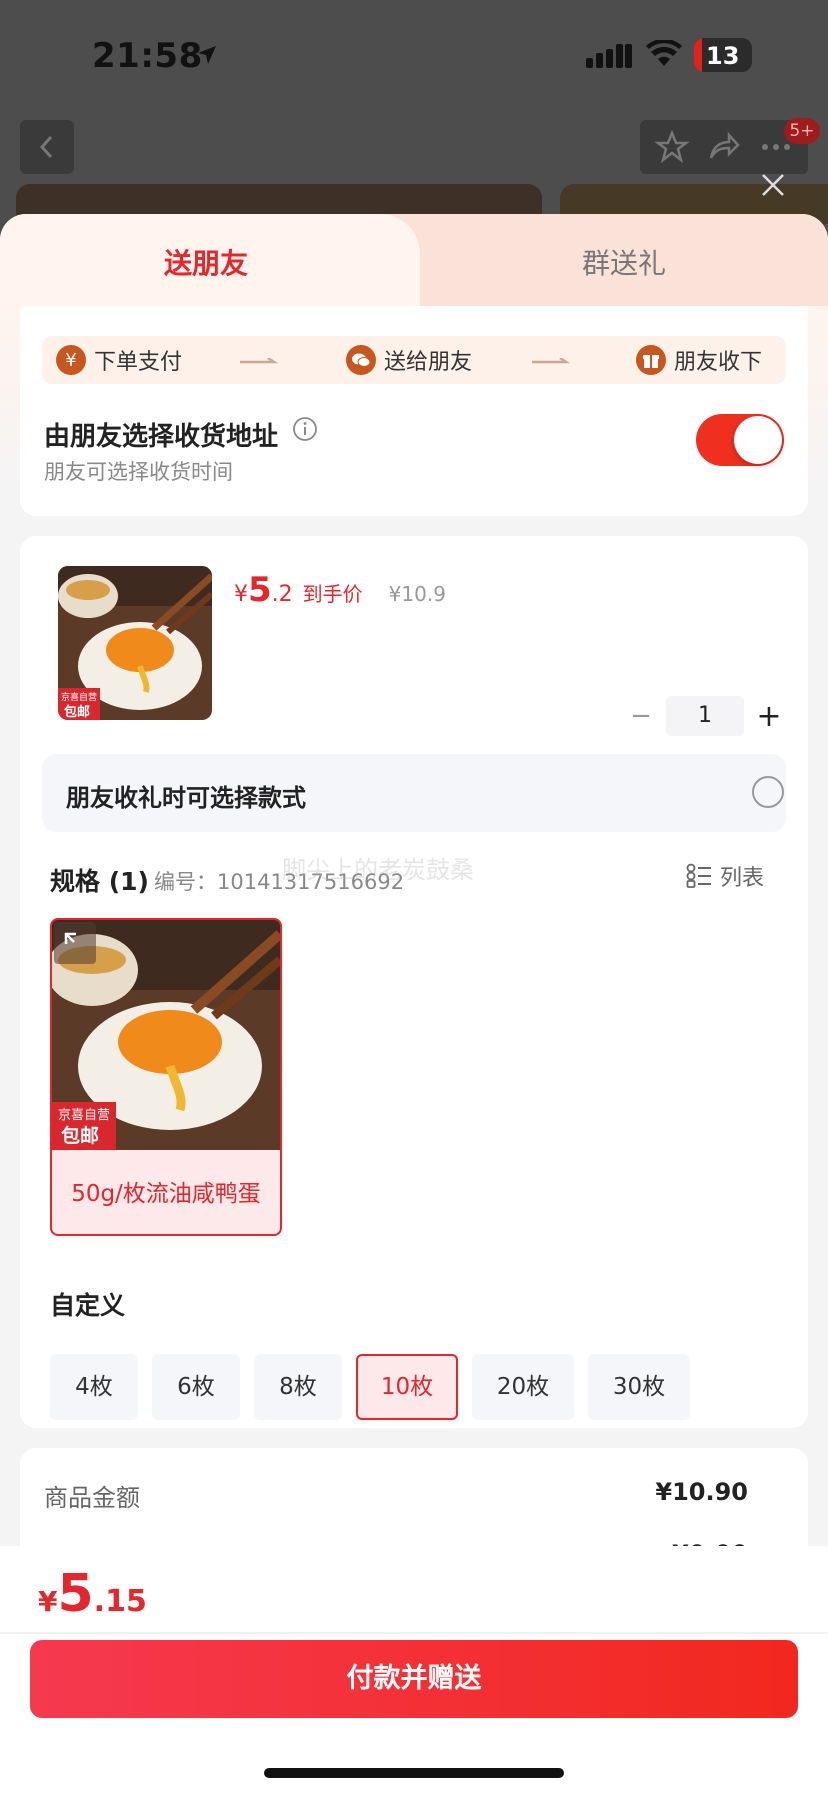 The image size is (828, 1795). I want to click on increase-button: +, so click(769, 716).